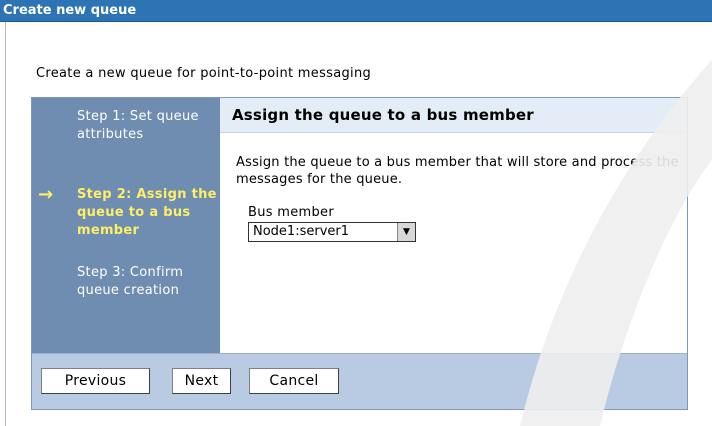 The width and height of the screenshot is (712, 426). What do you see at coordinates (46, 194) in the screenshot?
I see `arrow-right-icon: →` at bounding box center [46, 194].